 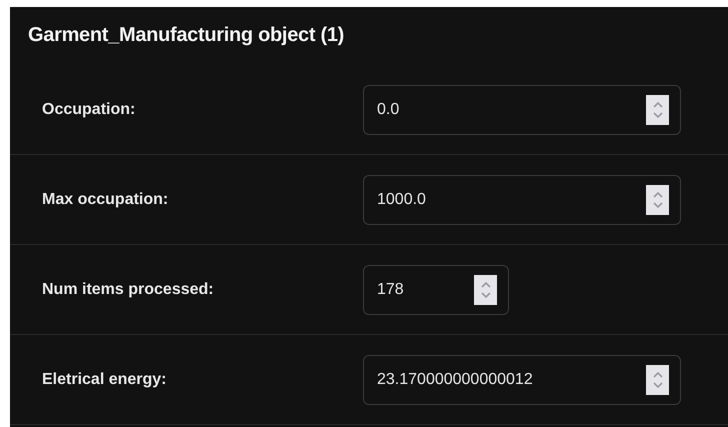 I want to click on number-input: 23.170000000000012, so click(x=522, y=379).